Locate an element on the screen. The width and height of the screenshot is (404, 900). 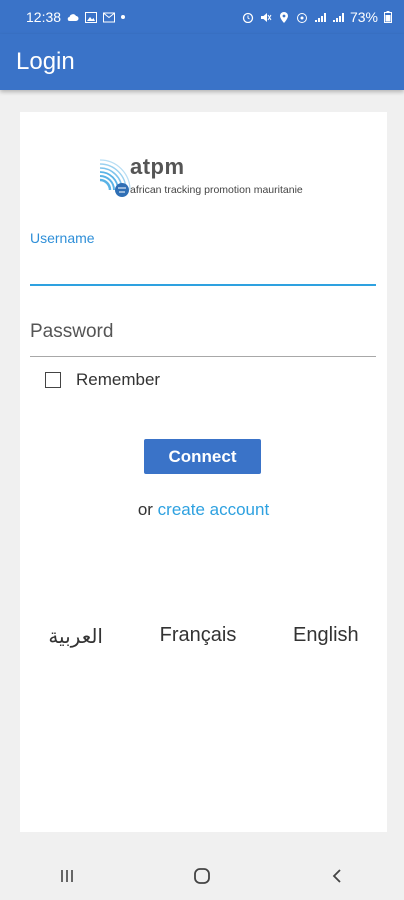
back-button is located at coordinates (337, 876).